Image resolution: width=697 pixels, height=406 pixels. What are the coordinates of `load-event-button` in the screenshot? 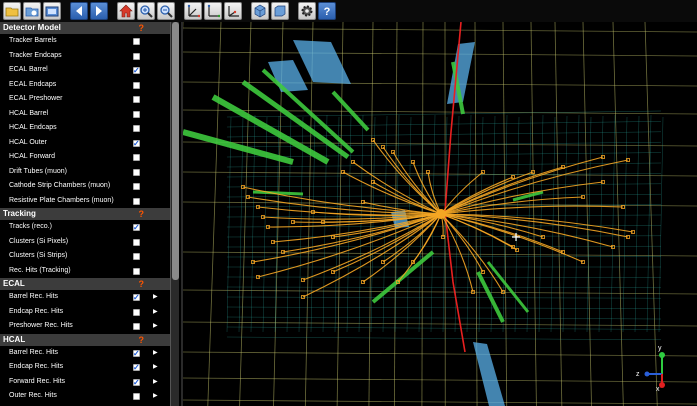 It's located at (52, 11).